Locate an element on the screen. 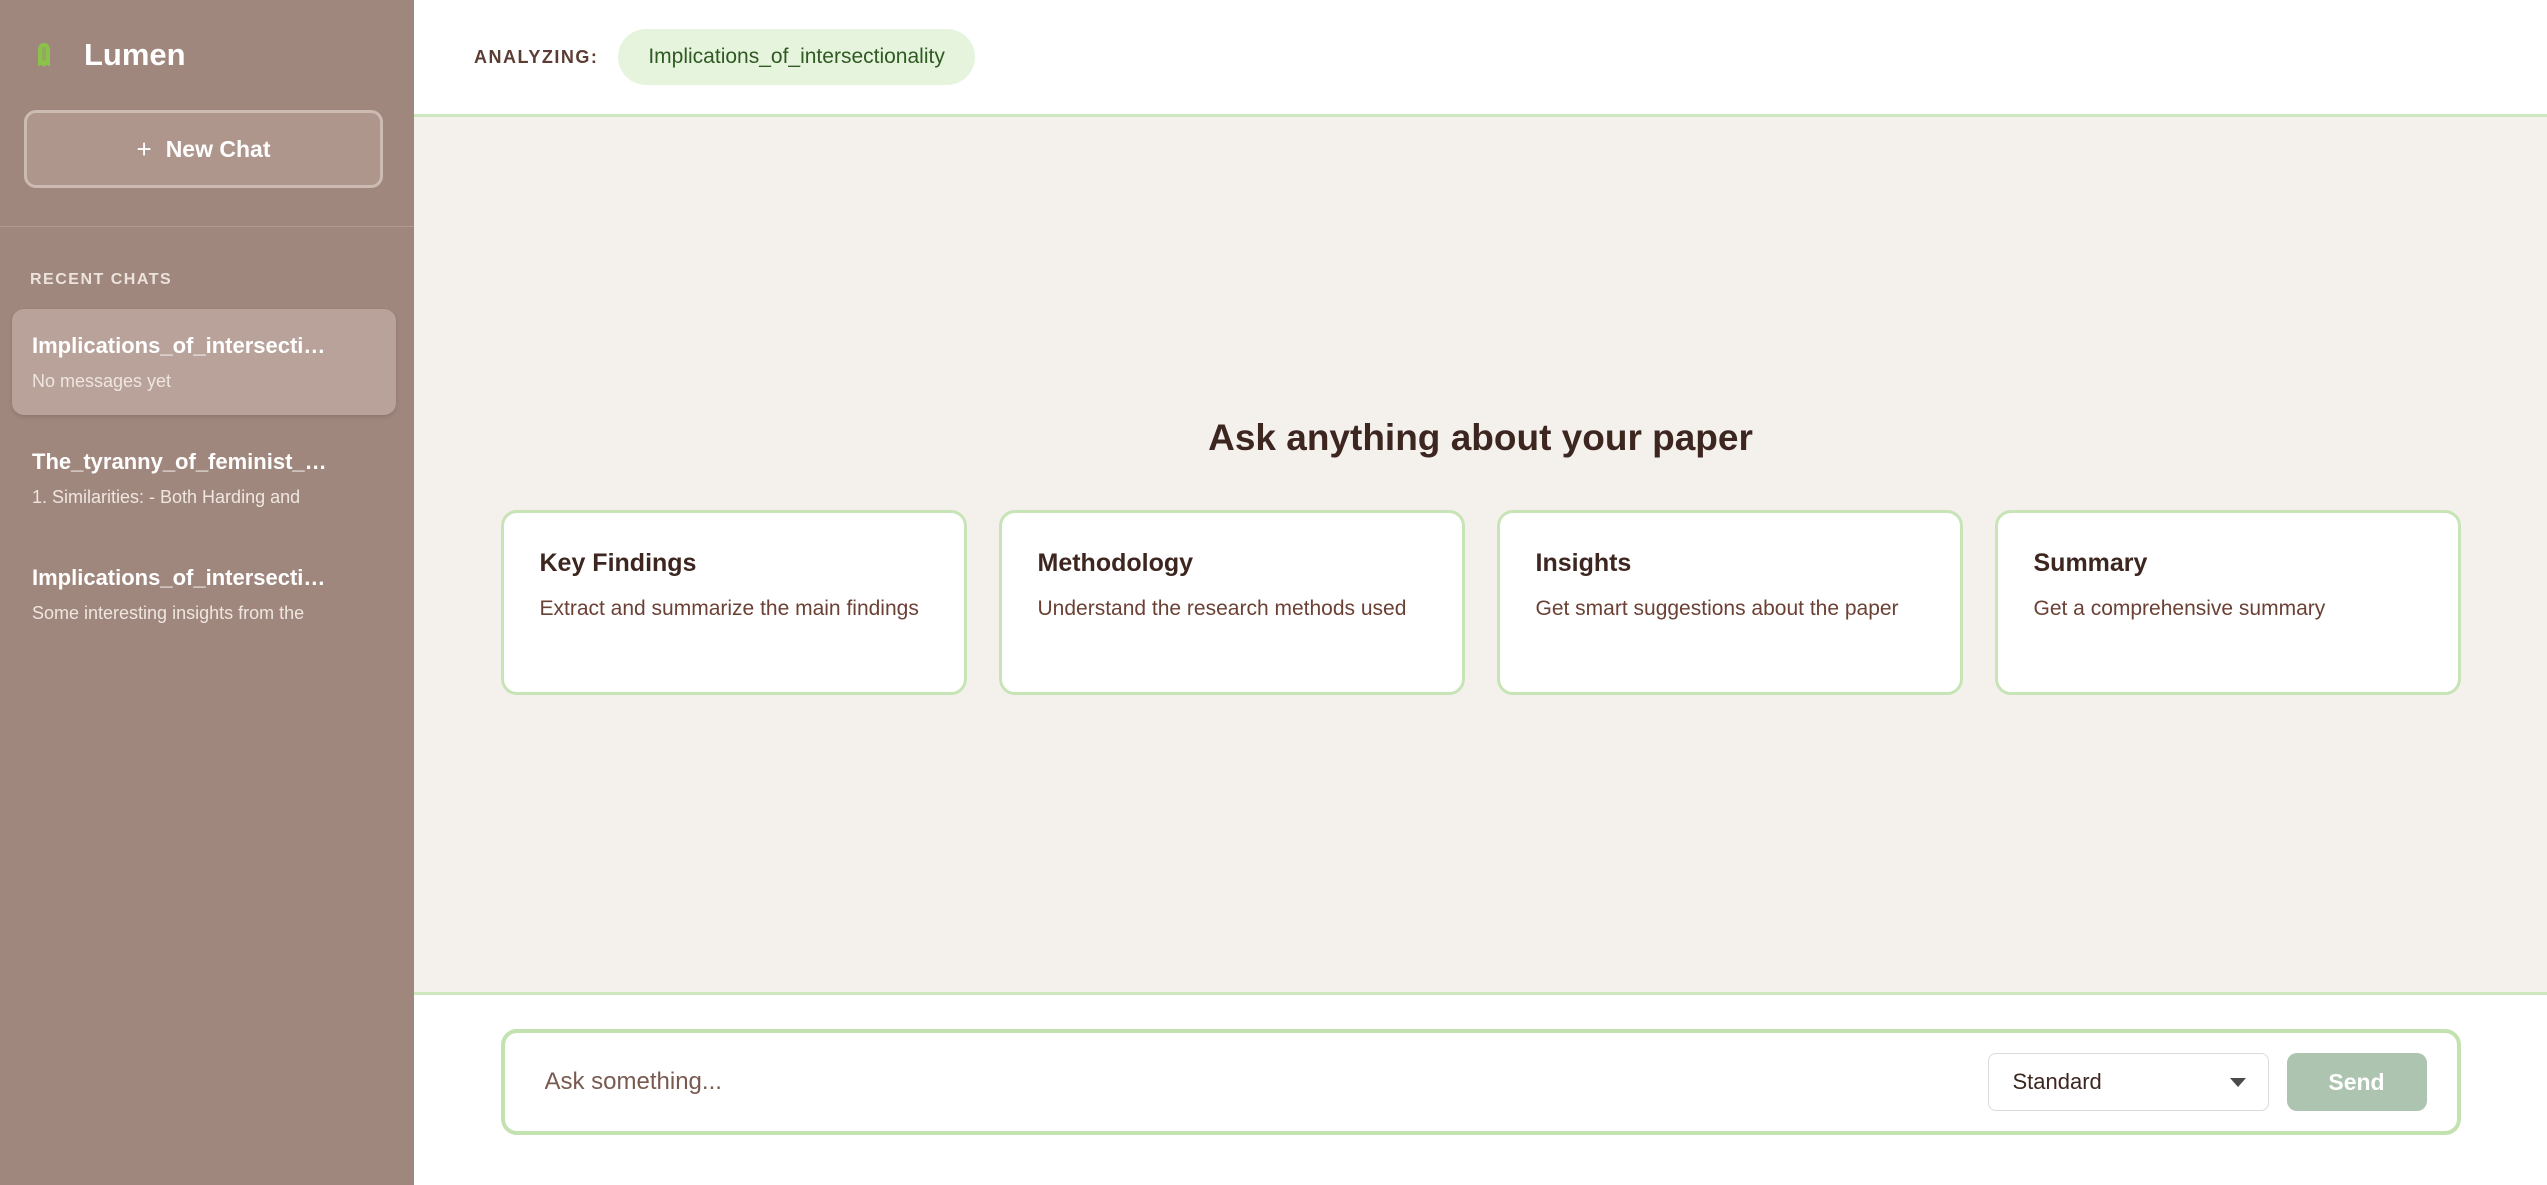  brand: Lumen is located at coordinates (207, 55).